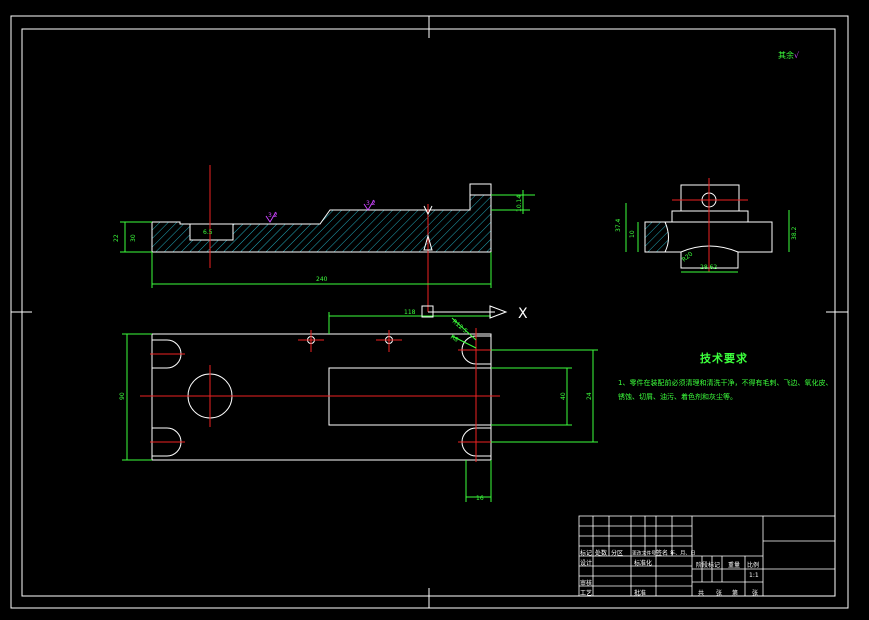  What do you see at coordinates (321, 397) in the screenshot?
I see `plan-outline` at bounding box center [321, 397].